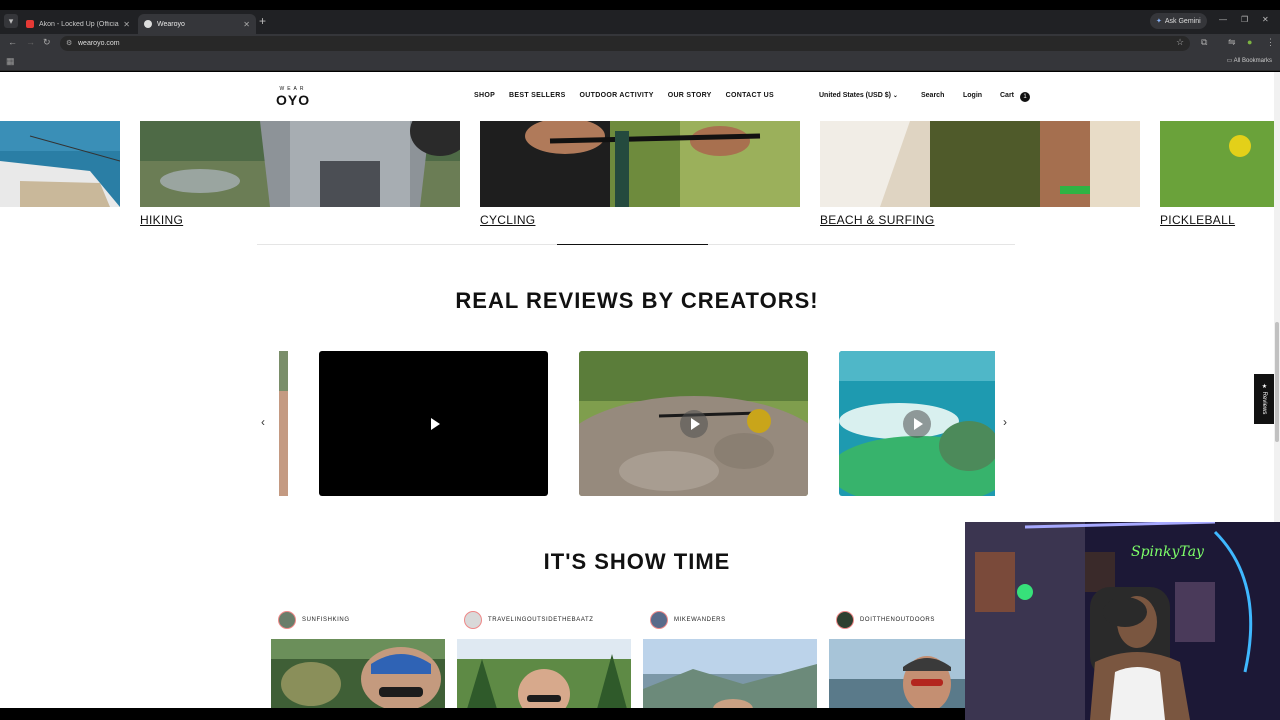 This screenshot has height=720, width=1280. I want to click on new-tab-button: +, so click(262, 21).